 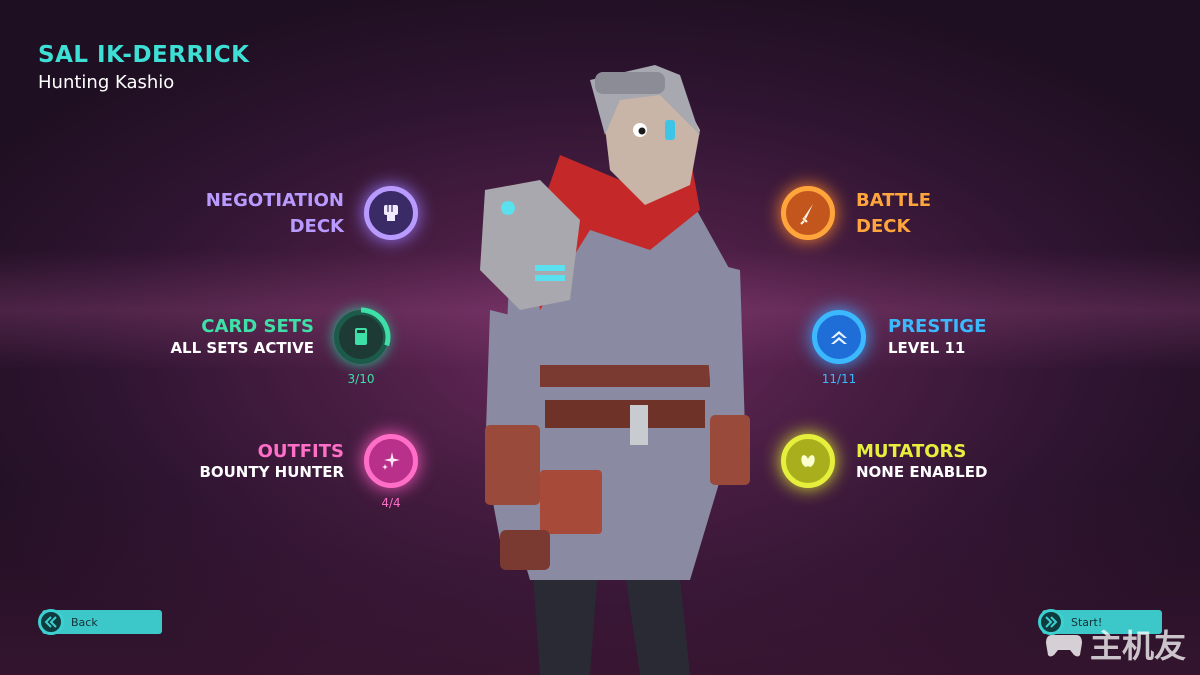 I want to click on battle-deck-button, so click(x=808, y=213).